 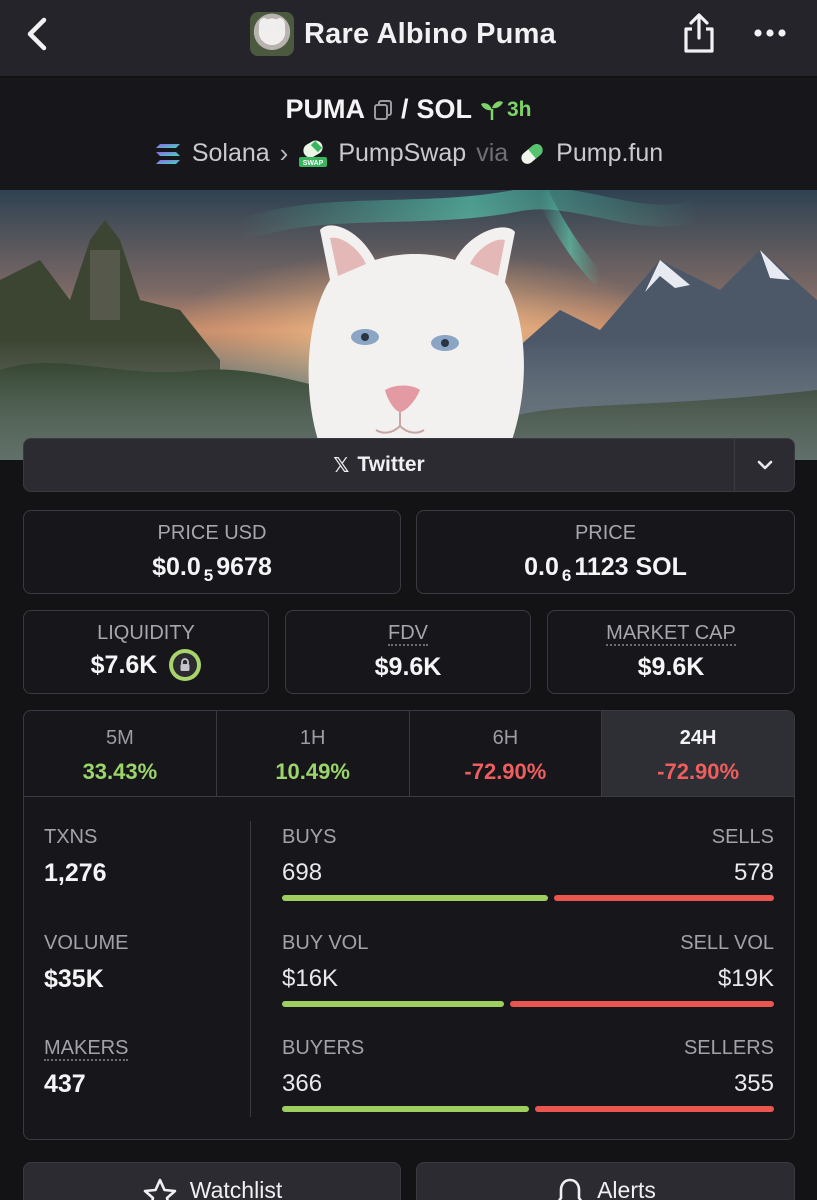 I want to click on top-bar: Rare Albino Puma, so click(x=408, y=38).